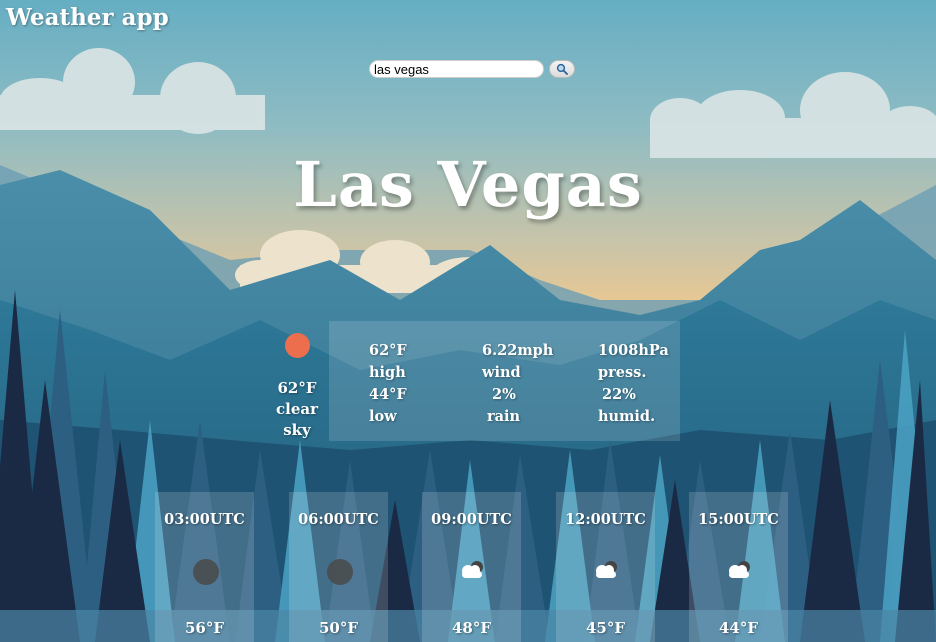 This screenshot has width=936, height=642. Describe the element at coordinates (204, 519) in the screenshot. I see `forecast-time: 03:00UTC` at that location.